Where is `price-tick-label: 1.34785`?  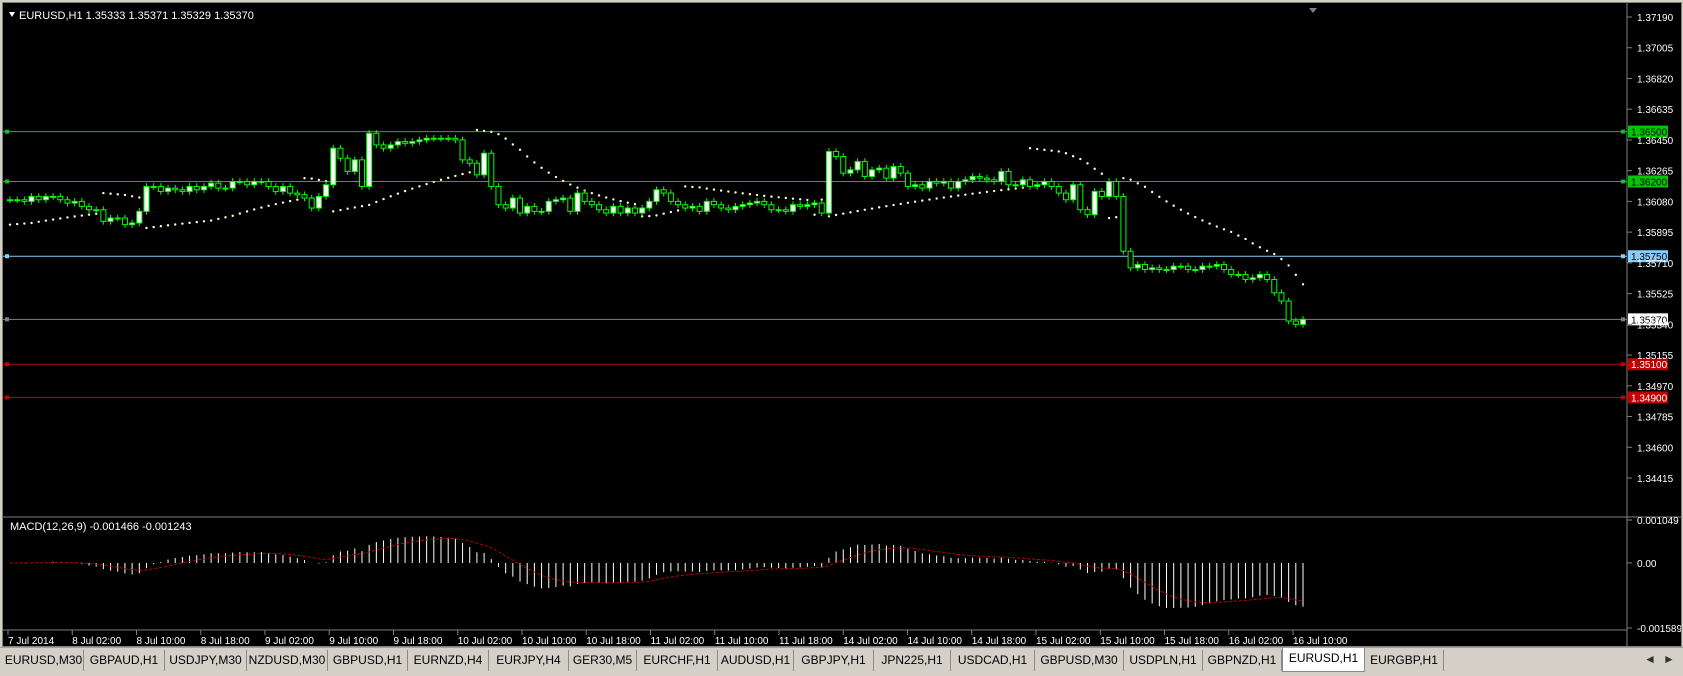 price-tick-label: 1.34785 is located at coordinates (1655, 418).